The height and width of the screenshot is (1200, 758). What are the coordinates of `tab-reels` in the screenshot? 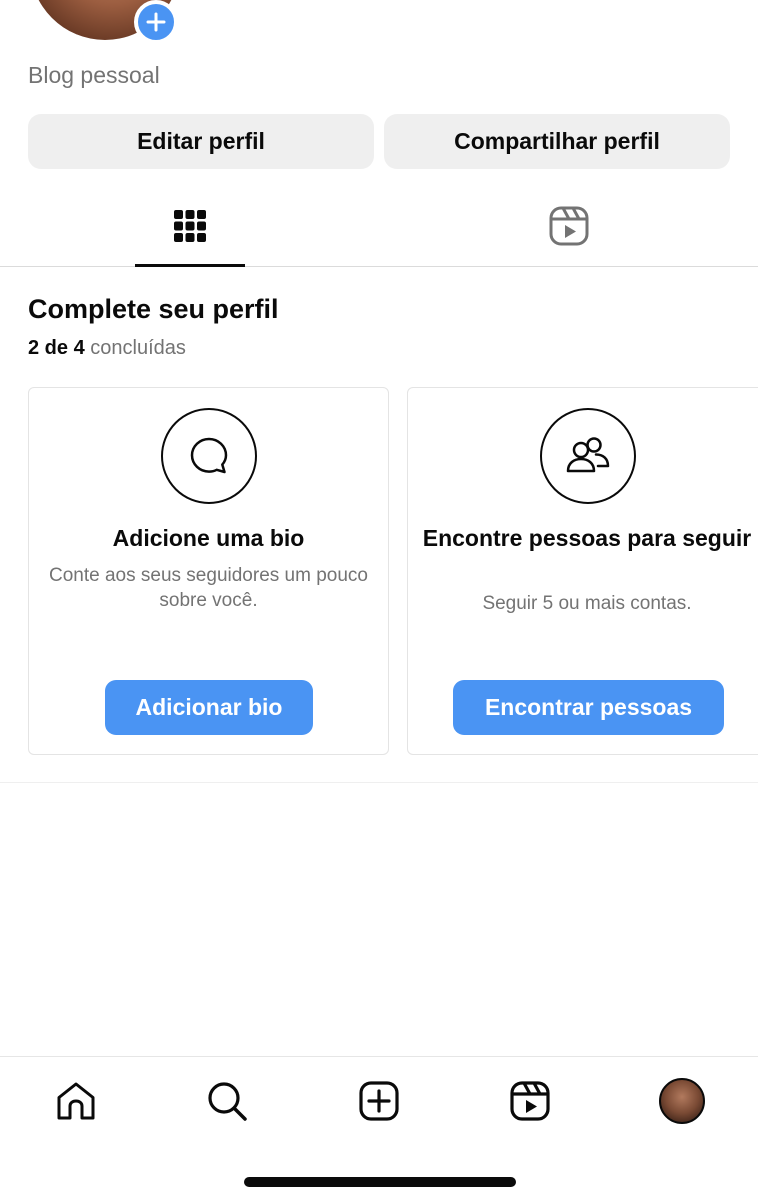 It's located at (569, 226).